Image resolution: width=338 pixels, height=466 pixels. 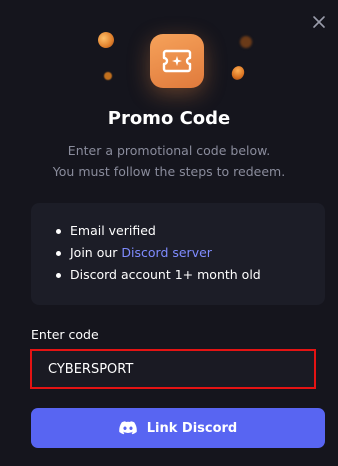 I want to click on requirement-label: Join our, so click(x=96, y=252).